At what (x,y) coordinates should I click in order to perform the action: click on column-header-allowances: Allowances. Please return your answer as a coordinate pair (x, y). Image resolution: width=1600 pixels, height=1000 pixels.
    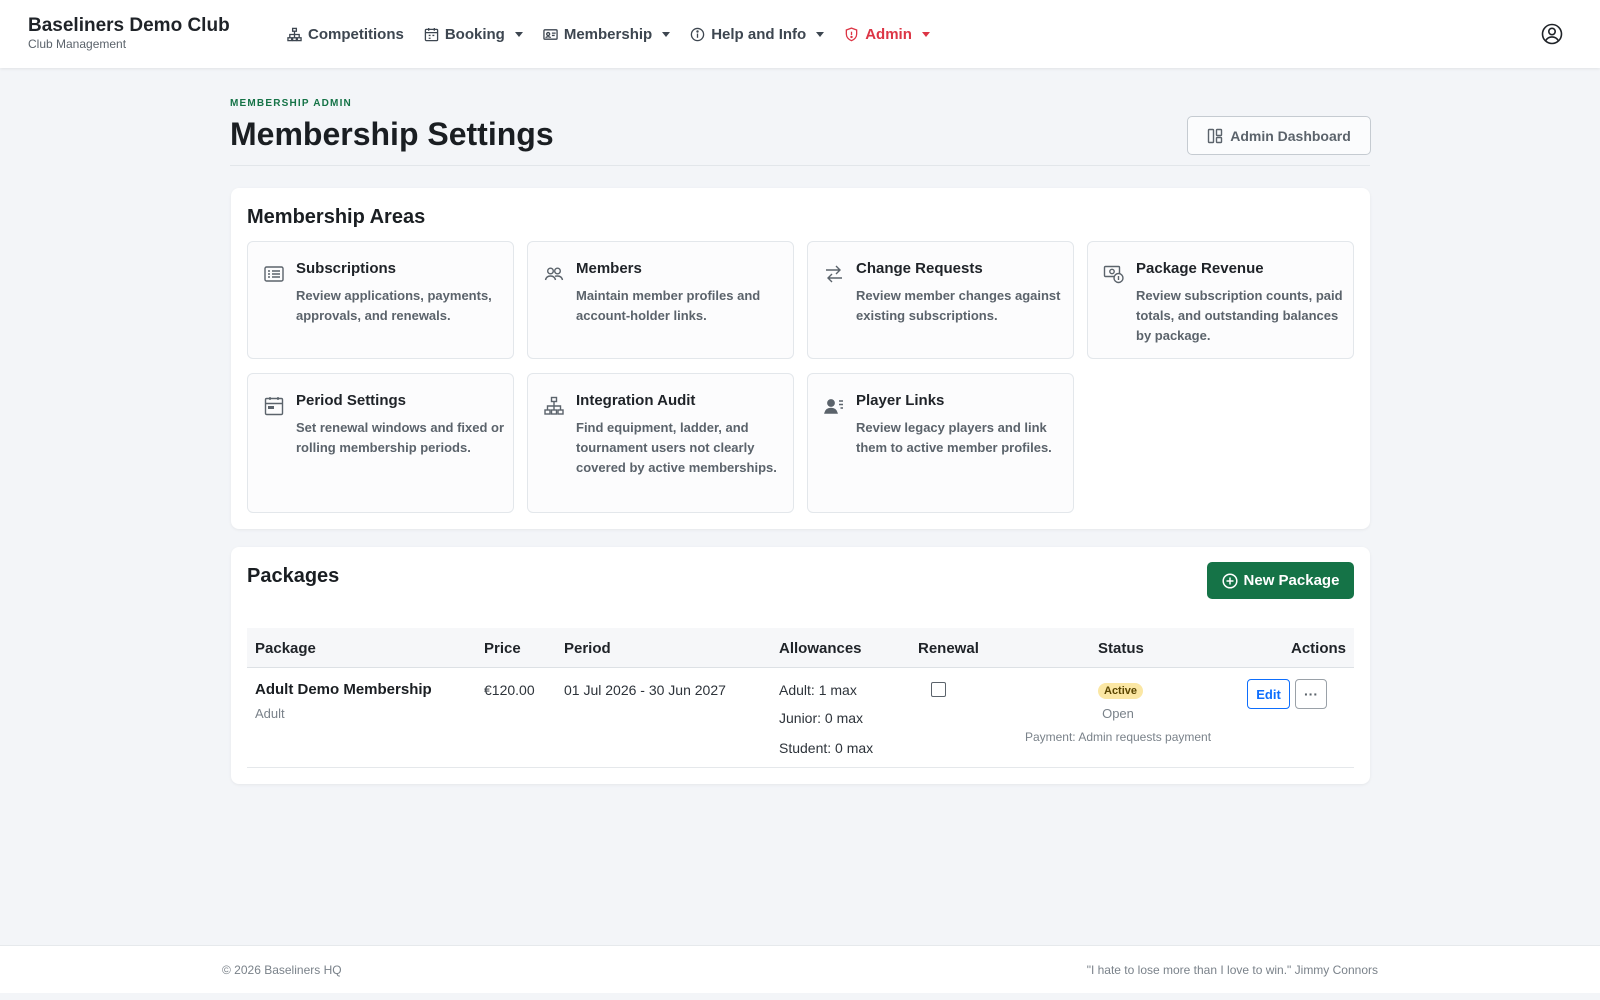
    Looking at the image, I should click on (820, 648).